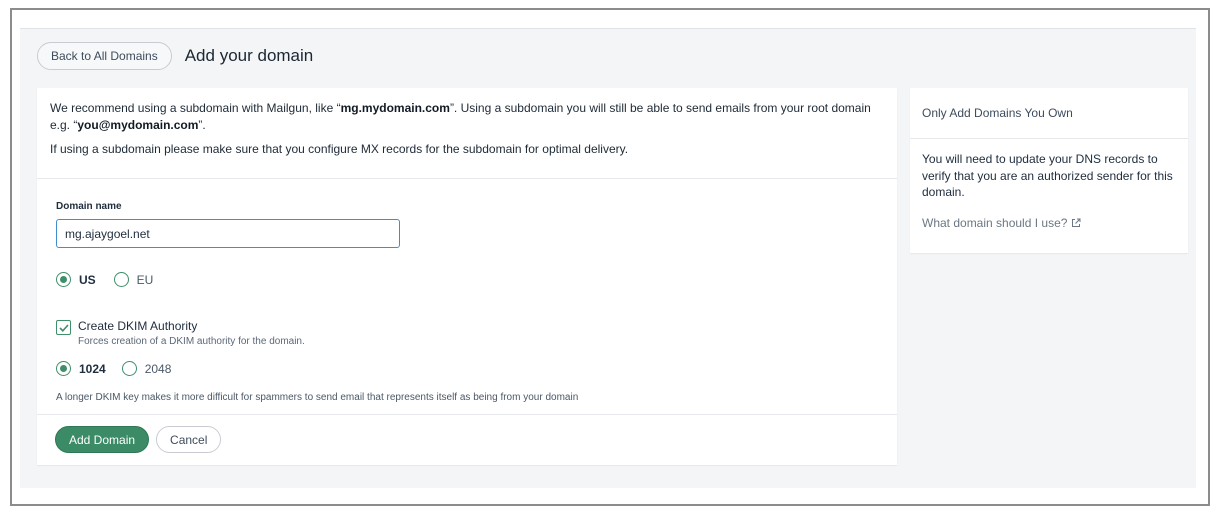 The image size is (1220, 520). I want to click on side-card-title: Only Add Domains You Own, so click(997, 113).